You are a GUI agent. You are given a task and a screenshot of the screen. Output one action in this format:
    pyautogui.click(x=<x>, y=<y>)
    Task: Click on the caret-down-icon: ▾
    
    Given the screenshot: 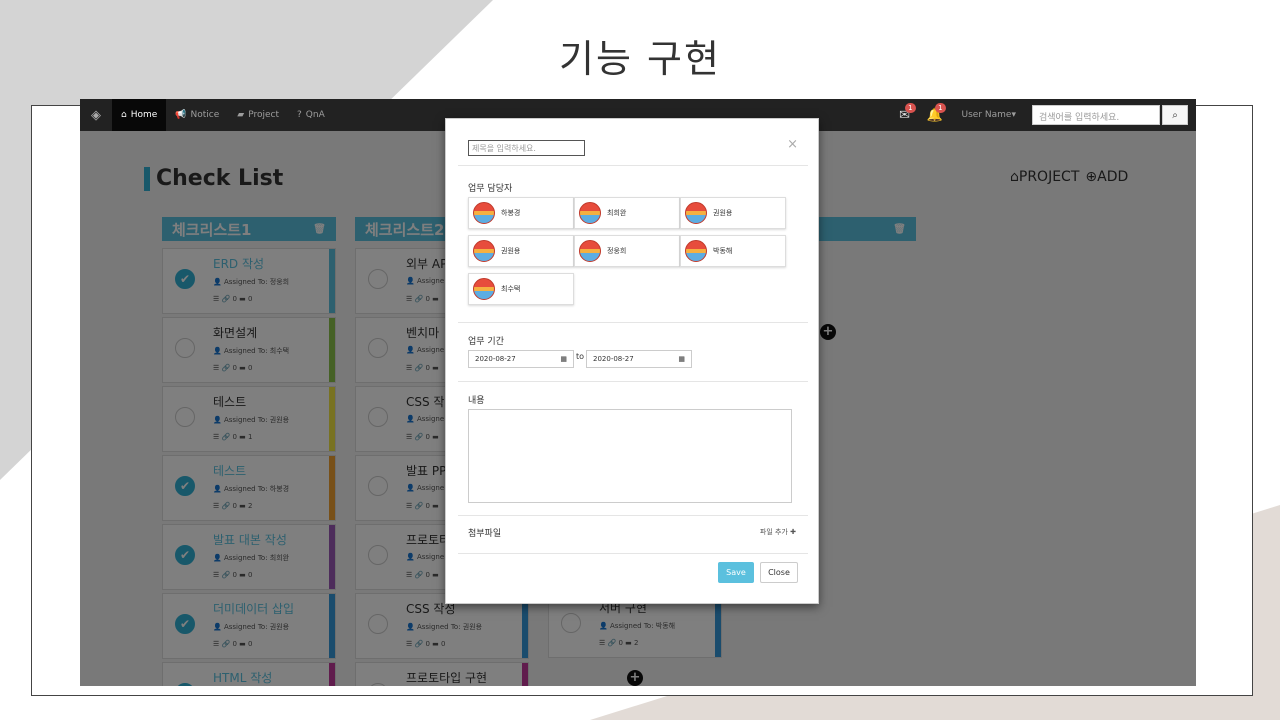 What is the action you would take?
    pyautogui.click(x=1013, y=115)
    